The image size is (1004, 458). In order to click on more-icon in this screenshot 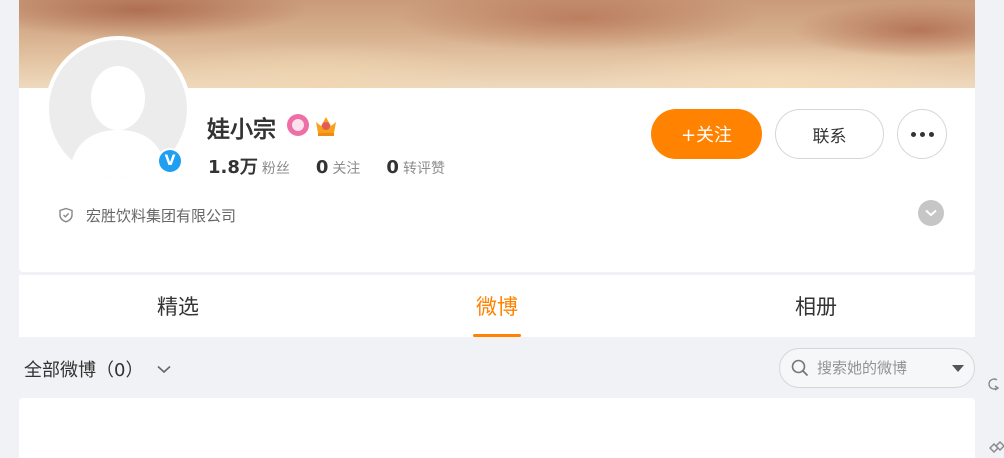, I will do `click(922, 134)`.